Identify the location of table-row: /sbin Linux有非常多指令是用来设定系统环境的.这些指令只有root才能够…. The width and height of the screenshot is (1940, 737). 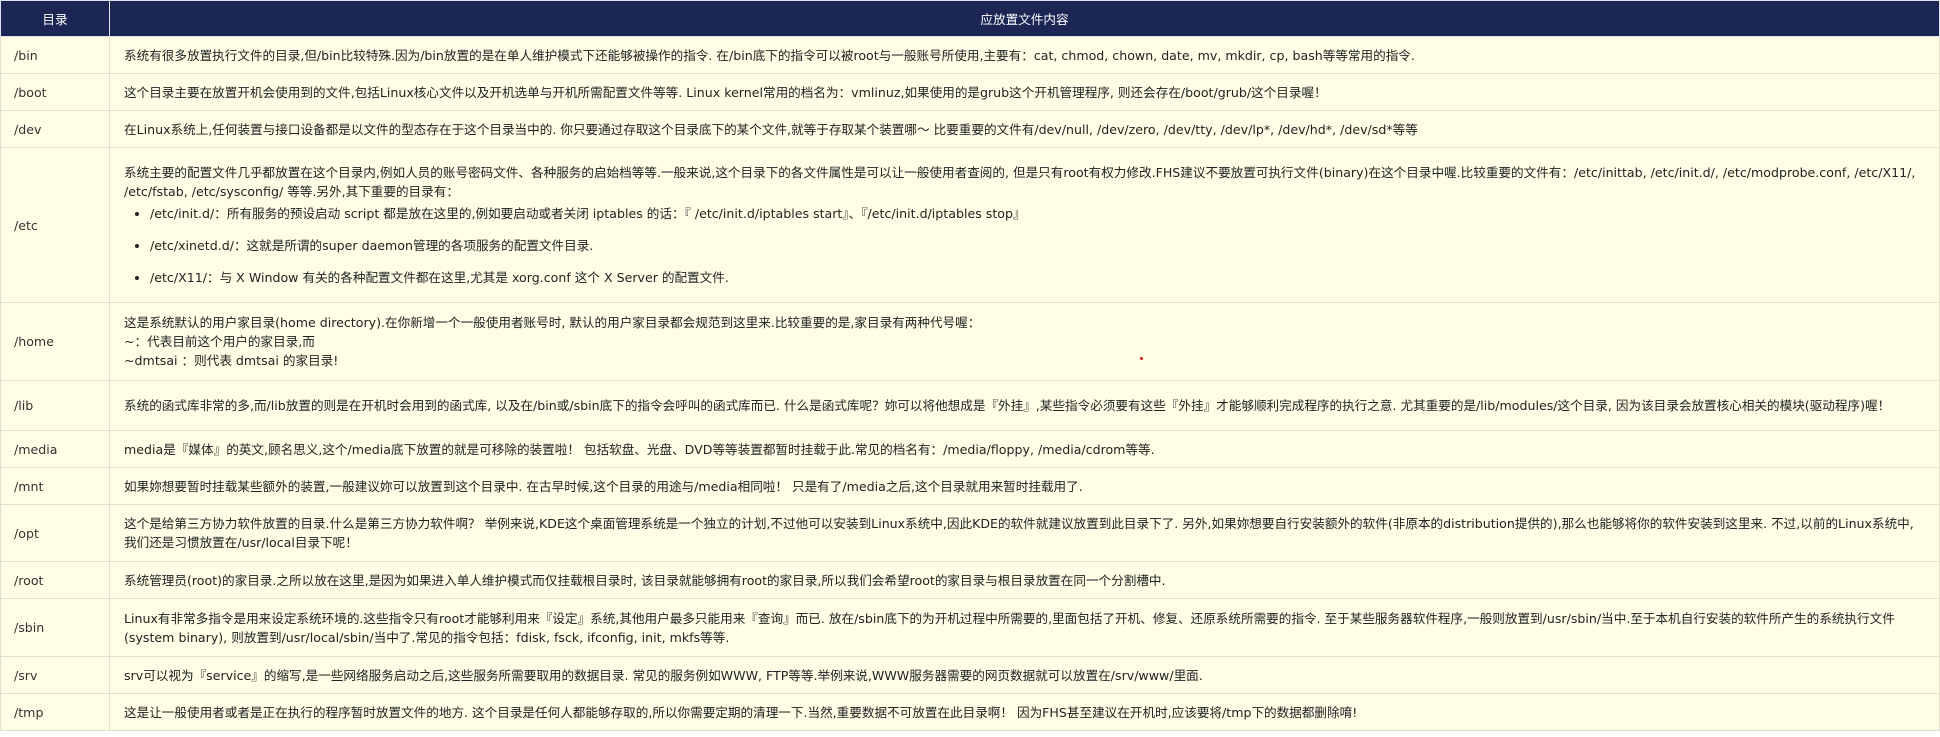
(970, 627).